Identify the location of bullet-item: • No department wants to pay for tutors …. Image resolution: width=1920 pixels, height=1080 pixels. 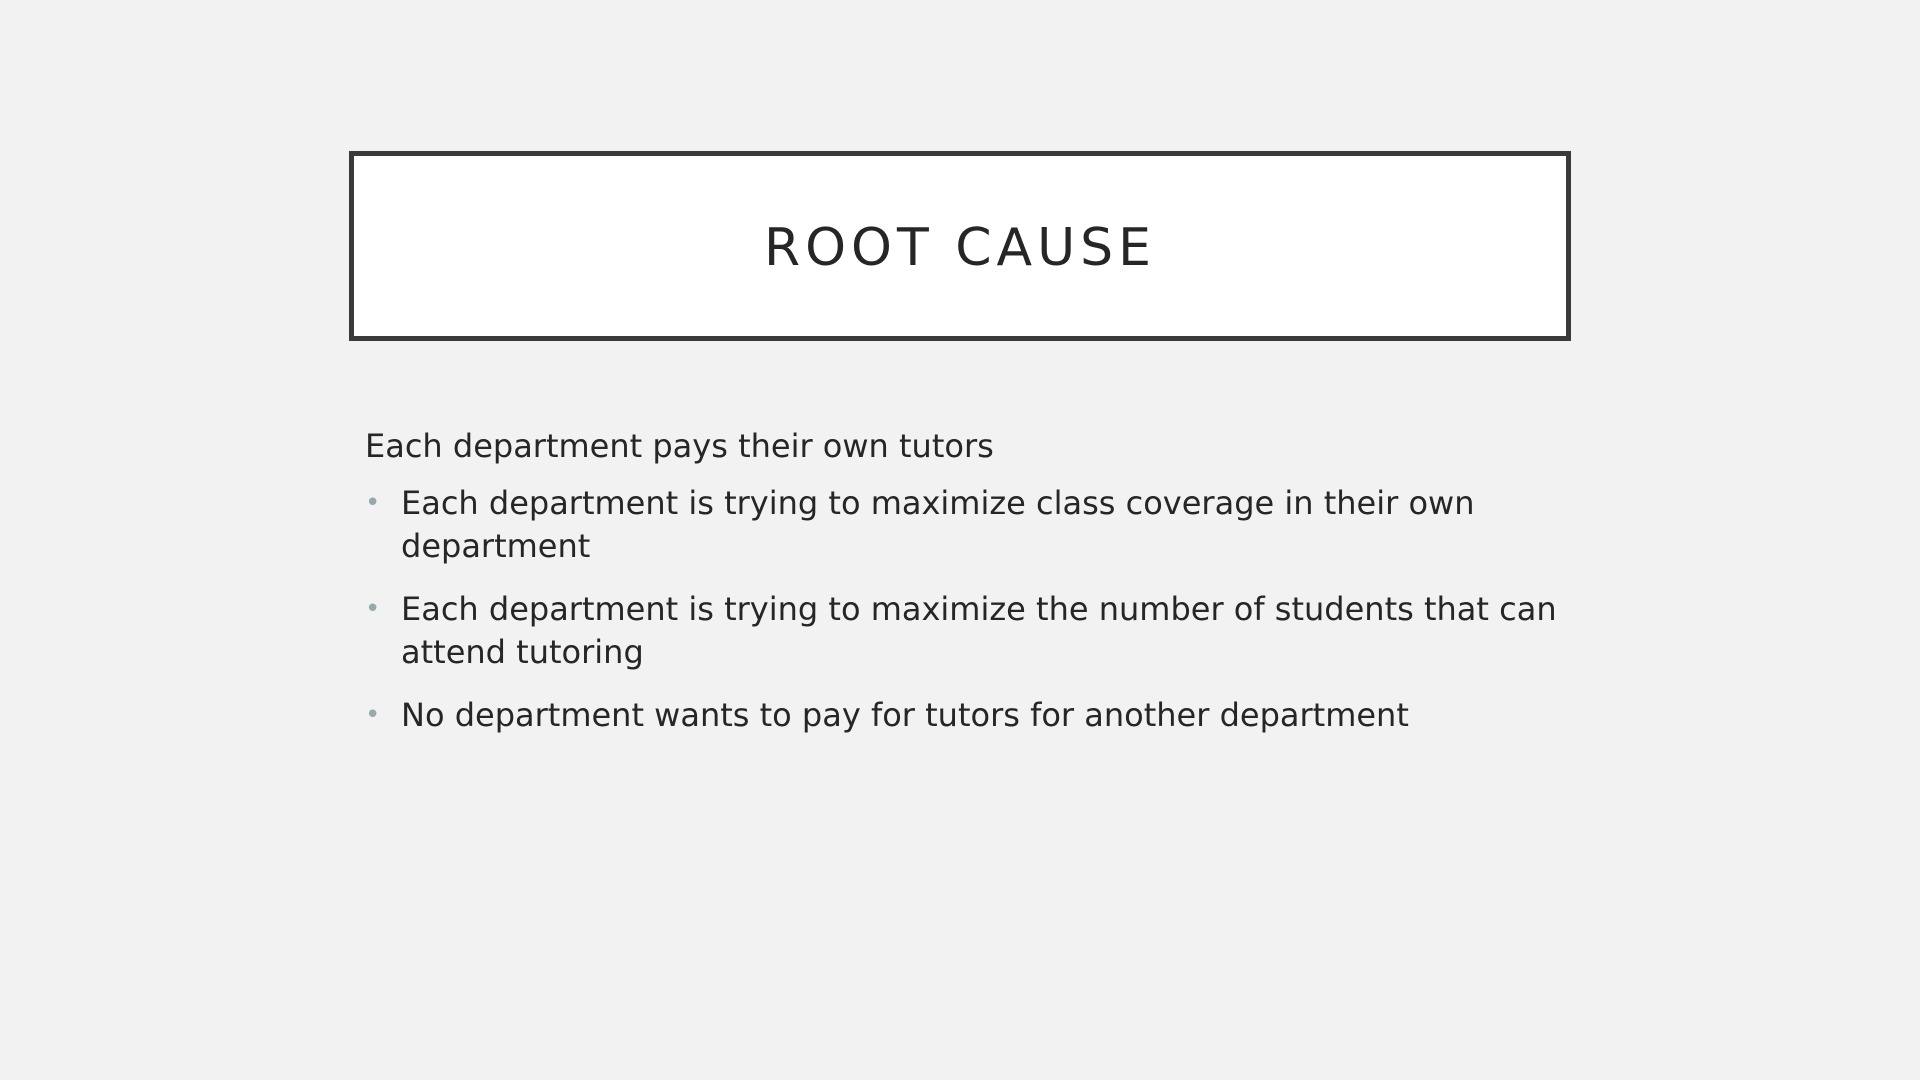
(965, 715).